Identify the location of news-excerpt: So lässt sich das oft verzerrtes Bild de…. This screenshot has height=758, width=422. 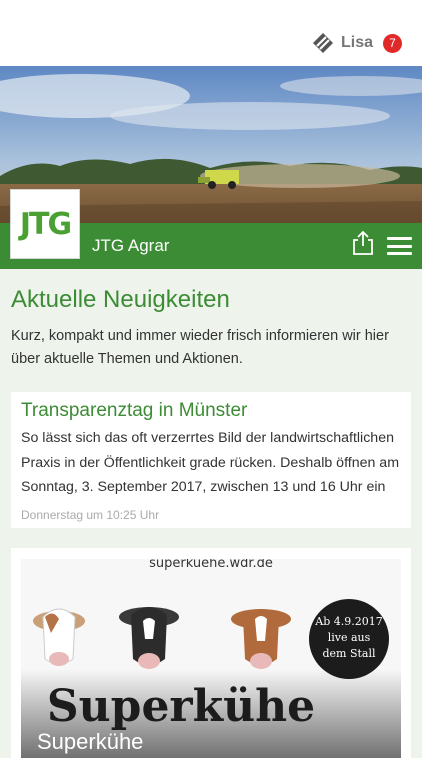
(210, 462).